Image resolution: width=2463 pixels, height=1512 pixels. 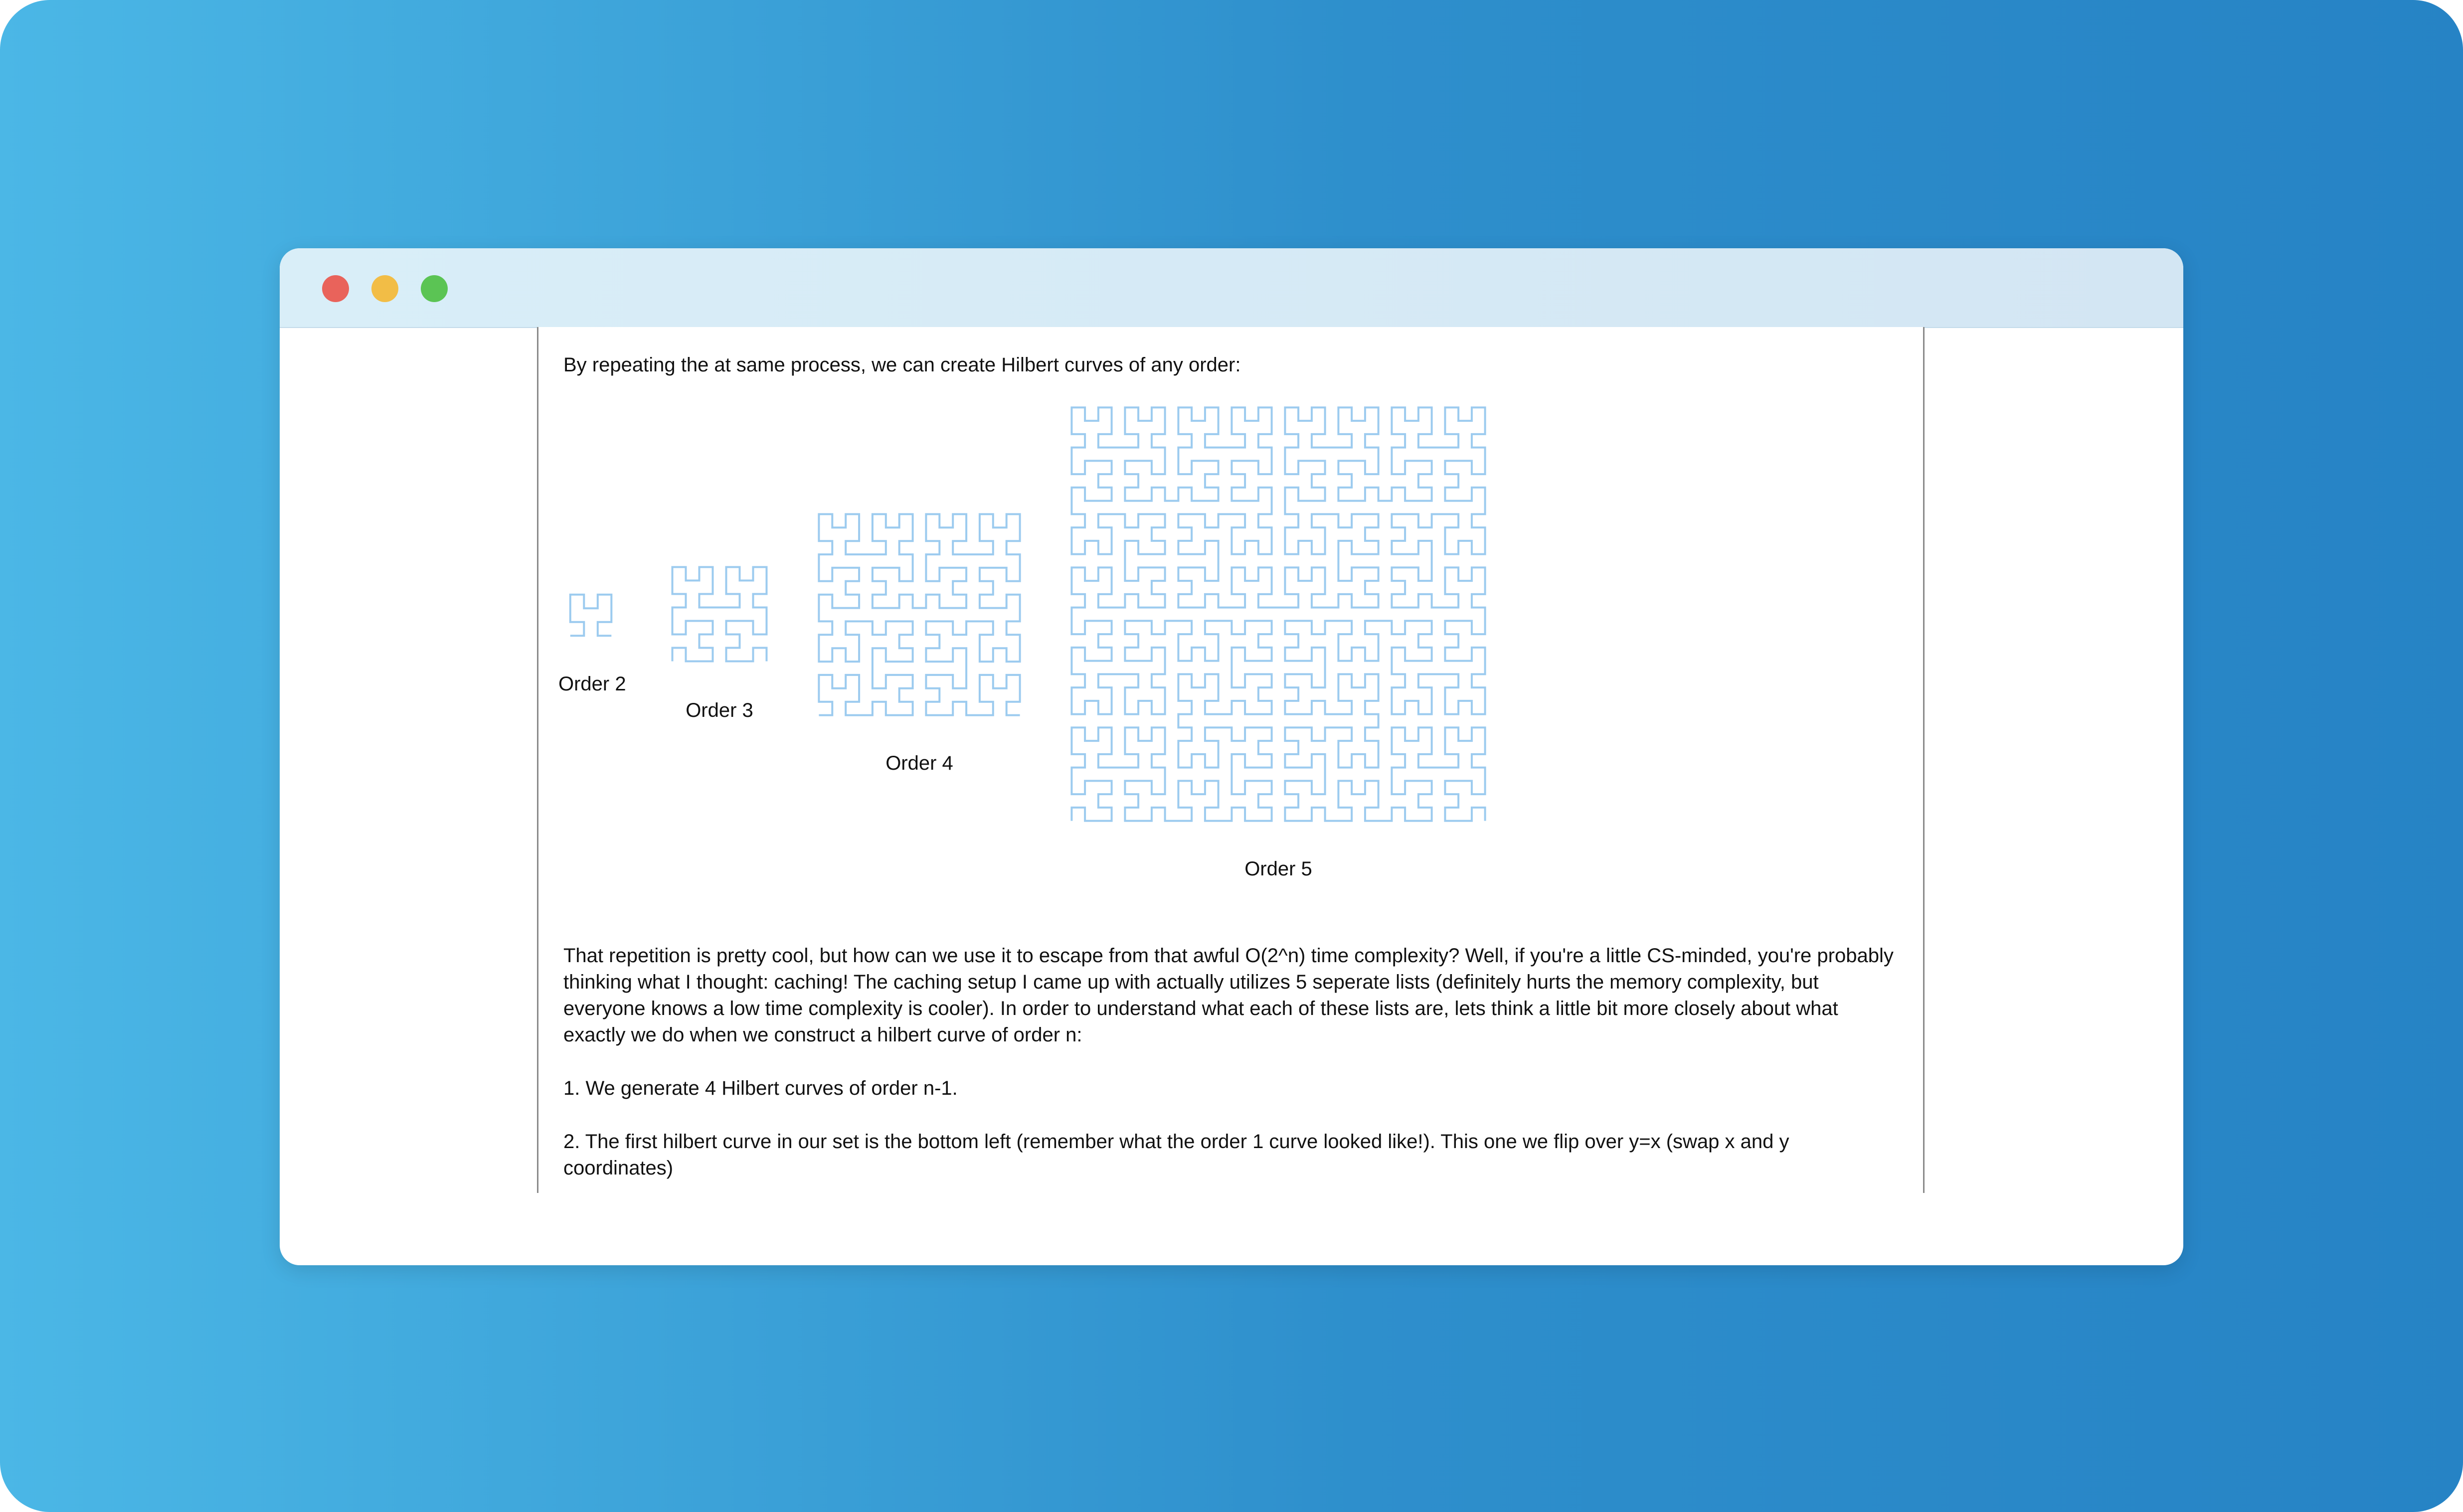 What do you see at coordinates (592, 684) in the screenshot?
I see `caption-order-2: Order 2` at bounding box center [592, 684].